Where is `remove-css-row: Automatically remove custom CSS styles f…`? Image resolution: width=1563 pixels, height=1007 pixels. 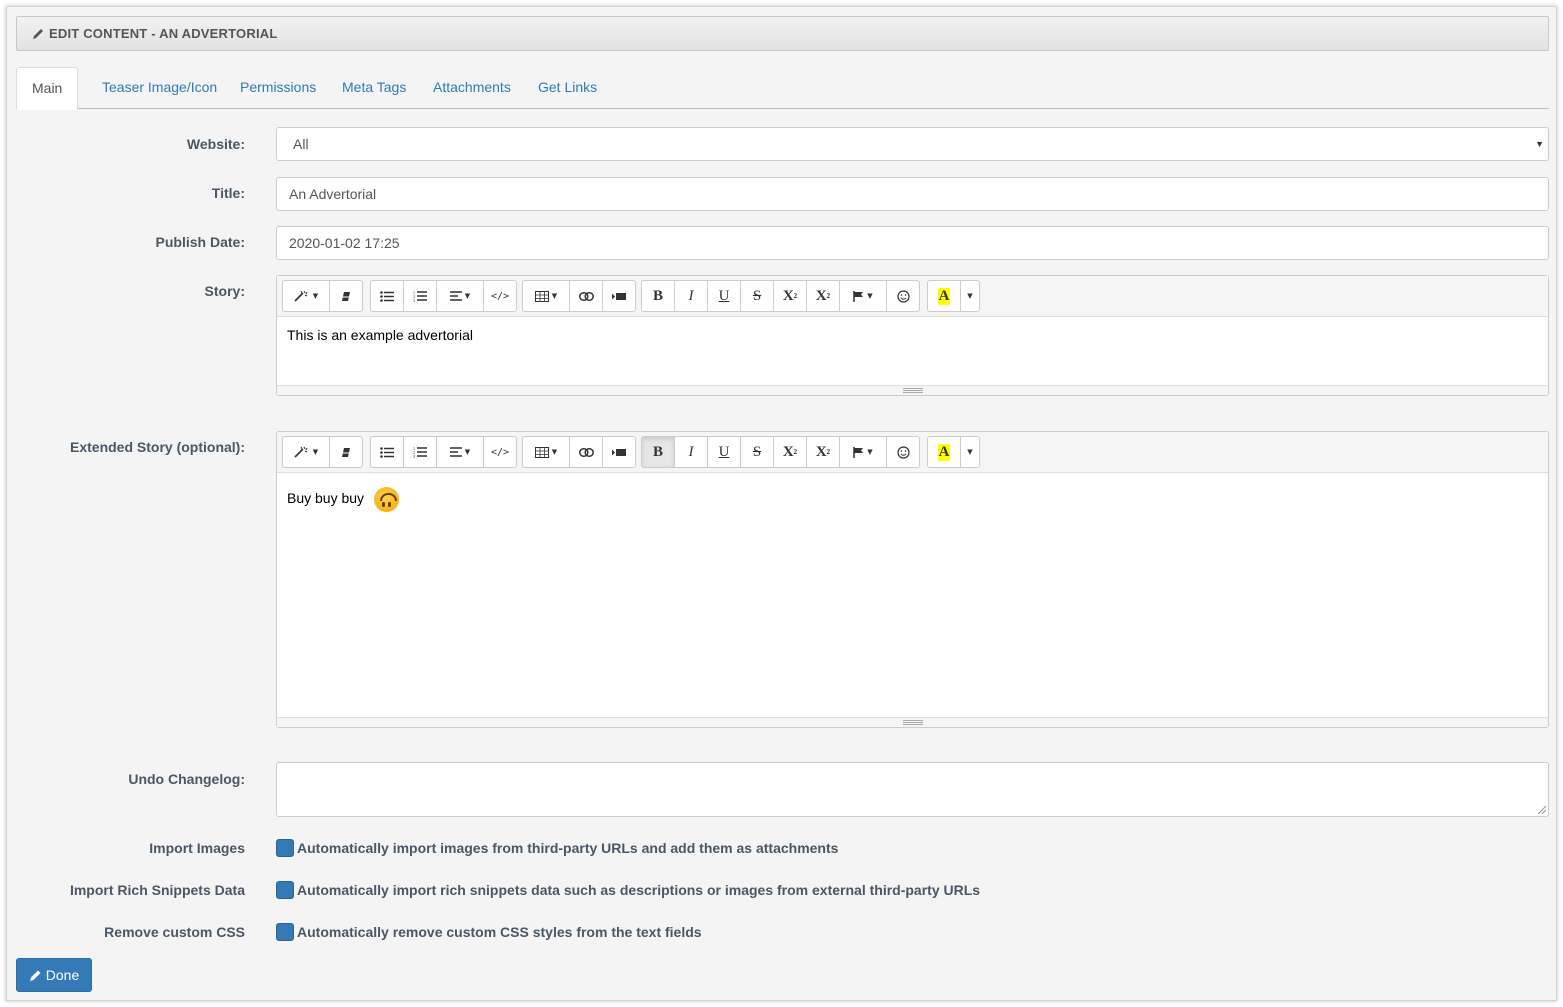 remove-css-row: Automatically remove custom CSS styles f… is located at coordinates (489, 932).